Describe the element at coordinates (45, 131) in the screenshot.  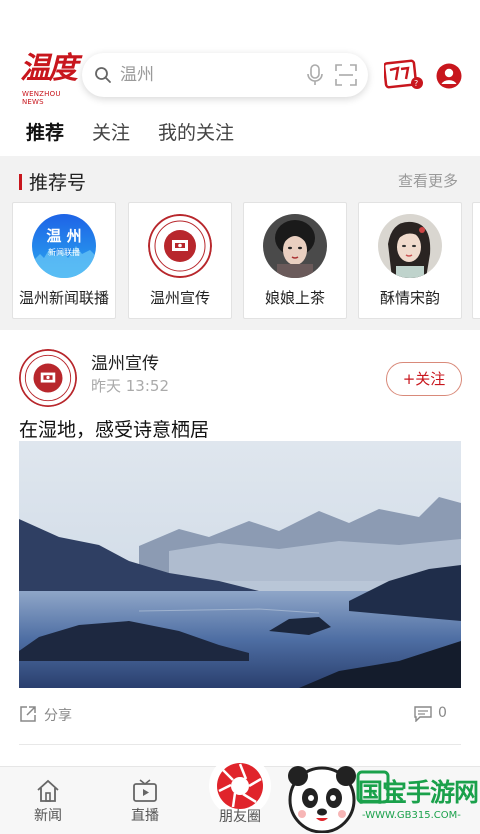
I see `tab-recommend: 推荐` at that location.